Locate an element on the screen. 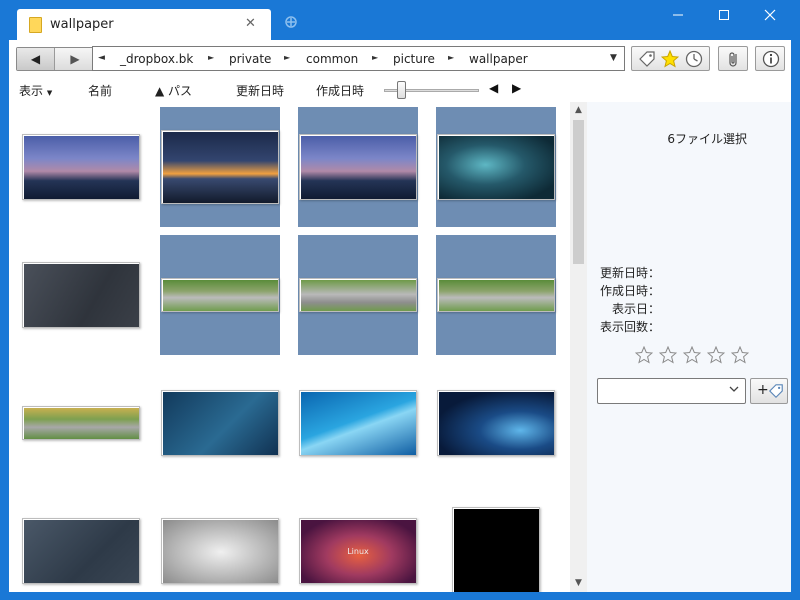  tag-select is located at coordinates (671, 391).